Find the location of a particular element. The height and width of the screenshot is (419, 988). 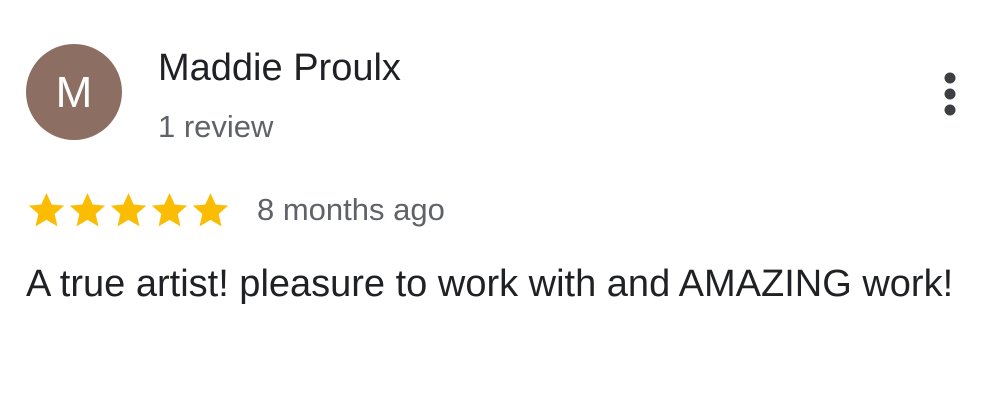

avatar: M is located at coordinates (74, 92).